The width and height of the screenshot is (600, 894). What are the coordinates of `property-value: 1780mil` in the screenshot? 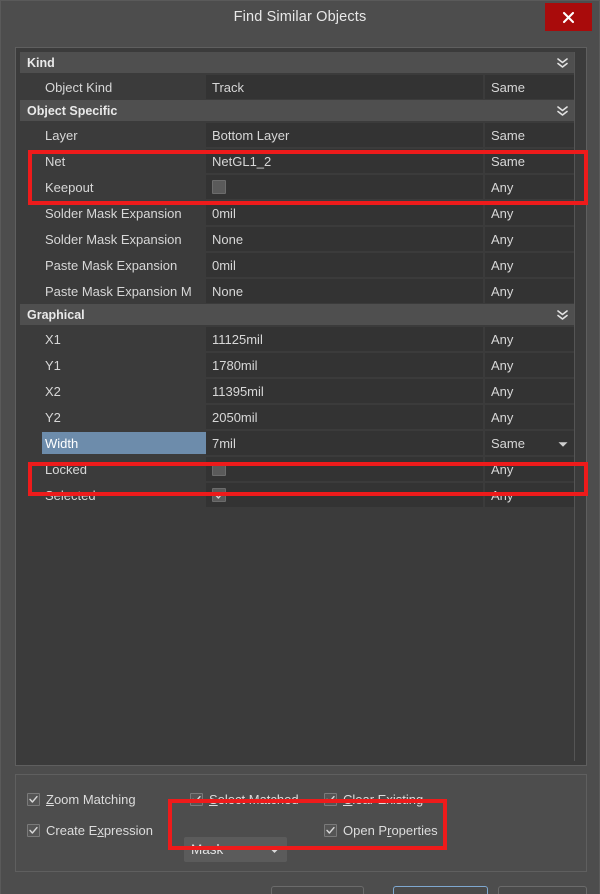 It's located at (344, 365).